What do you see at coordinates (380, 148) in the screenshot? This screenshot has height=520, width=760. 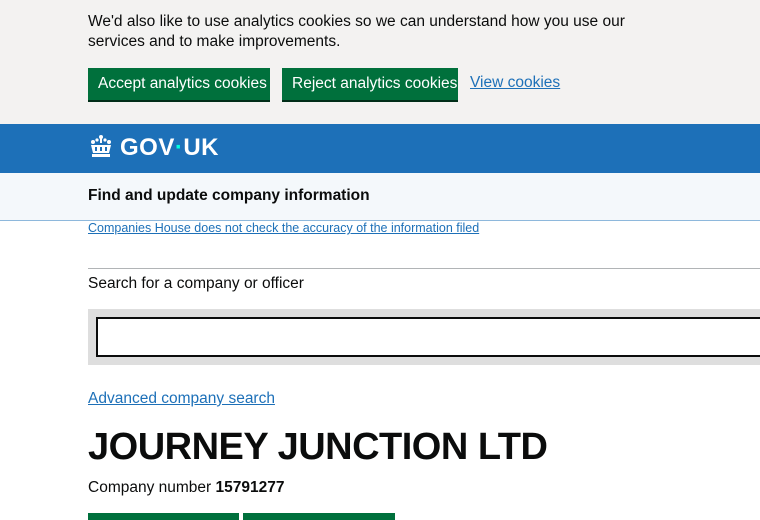 I see `gov-uk-header: GOV·UK` at bounding box center [380, 148].